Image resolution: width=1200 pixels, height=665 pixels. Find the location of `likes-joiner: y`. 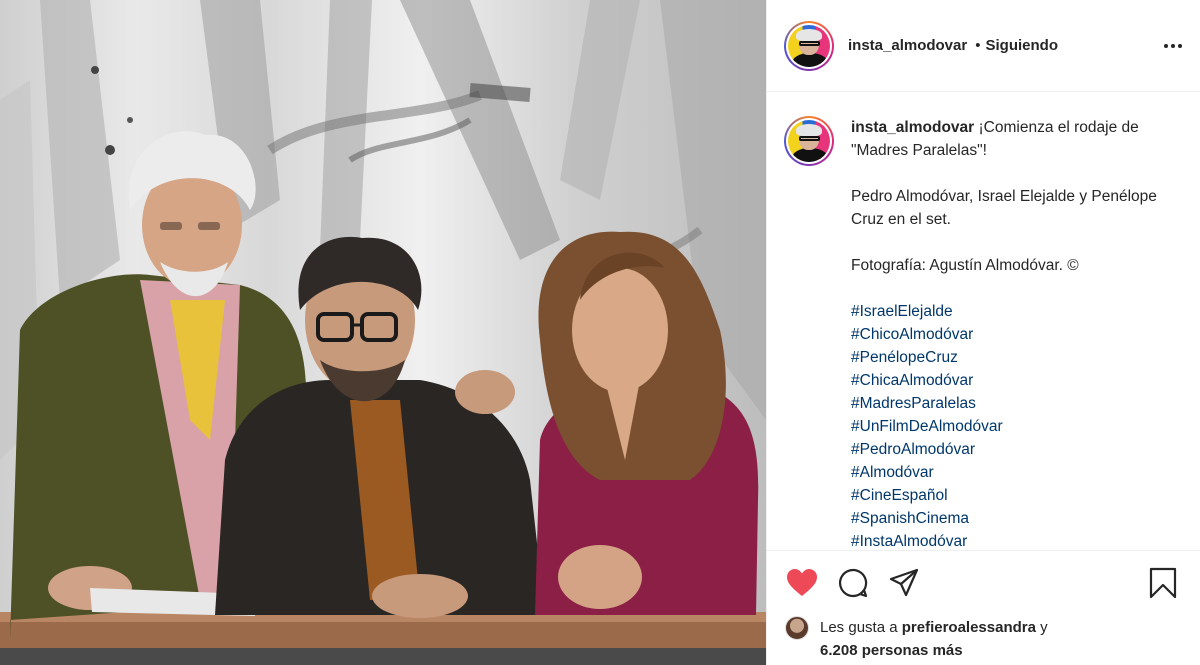

likes-joiner: y is located at coordinates (1044, 627).